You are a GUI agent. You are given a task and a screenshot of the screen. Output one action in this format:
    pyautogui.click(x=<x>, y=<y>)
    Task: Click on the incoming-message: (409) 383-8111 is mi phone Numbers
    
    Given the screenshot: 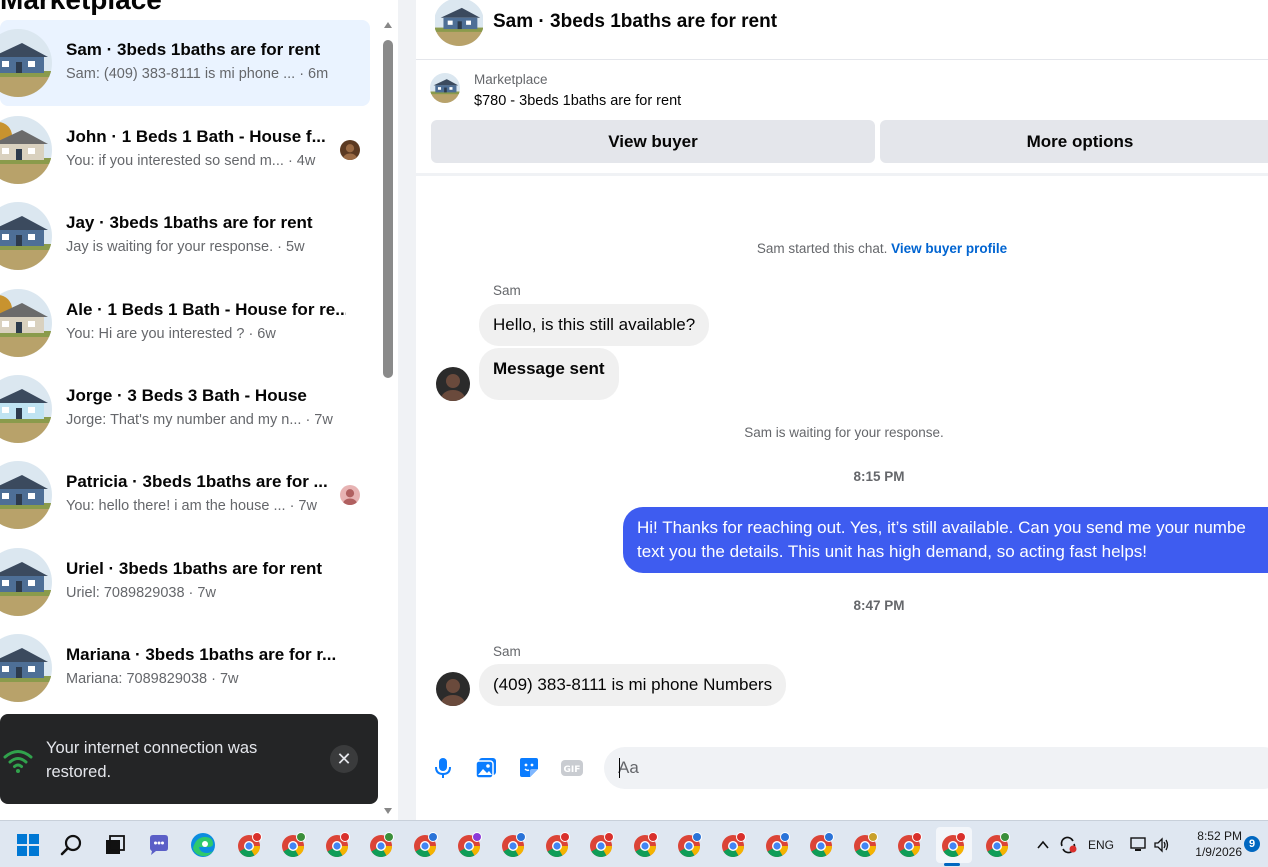 What is the action you would take?
    pyautogui.click(x=633, y=685)
    